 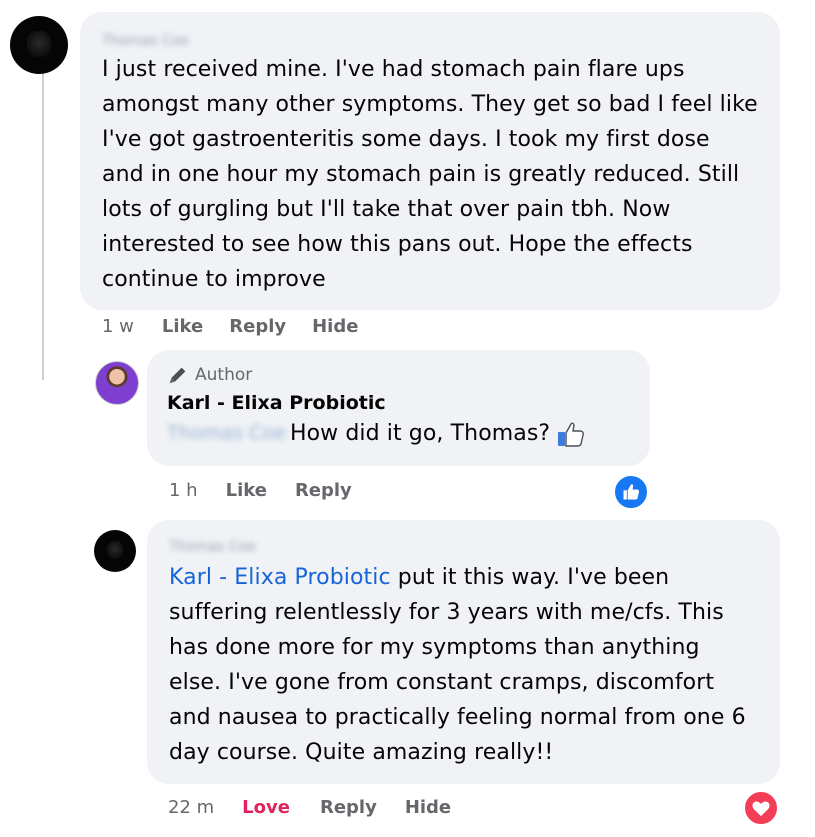 I want to click on comment-author: Thomas Coe, so click(x=430, y=40).